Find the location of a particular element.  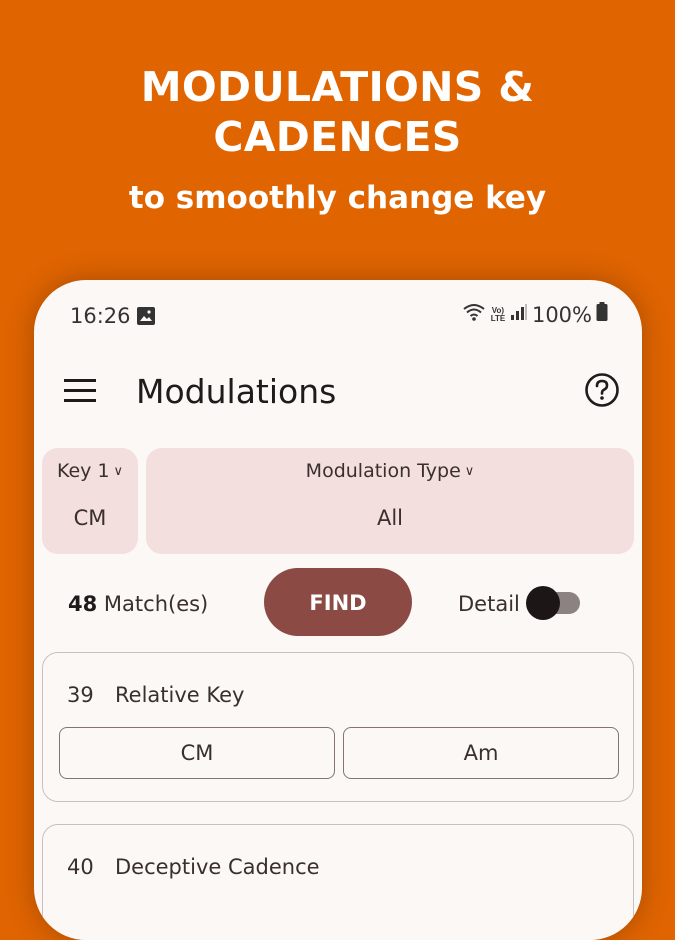

modulation-type-value: All is located at coordinates (390, 518).